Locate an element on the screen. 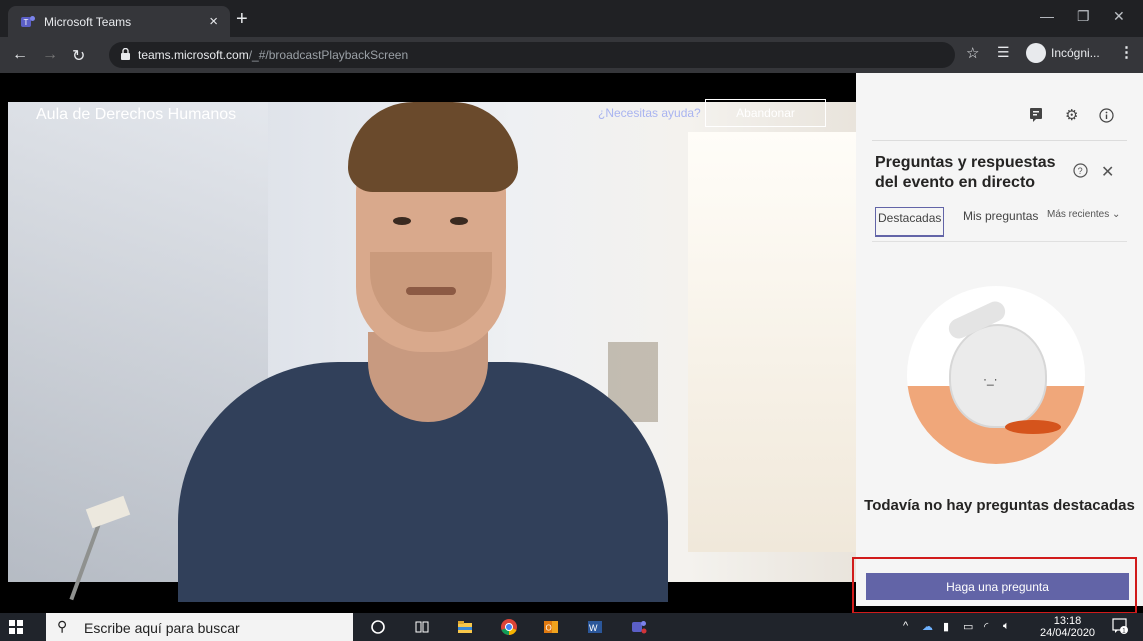 The height and width of the screenshot is (641, 1143). chevron-down-icon: ⌄ is located at coordinates (1116, 214).